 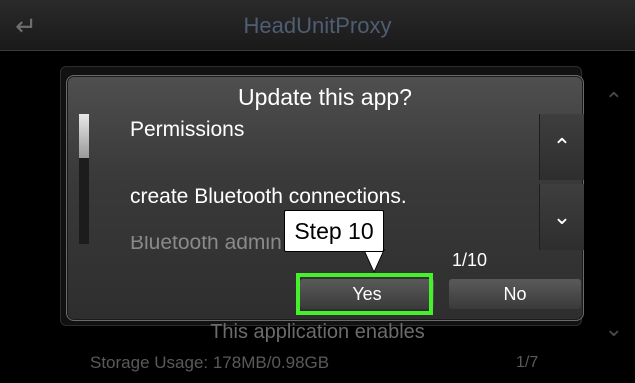 What do you see at coordinates (325, 97) in the screenshot?
I see `dialog-title: Update this app?` at bounding box center [325, 97].